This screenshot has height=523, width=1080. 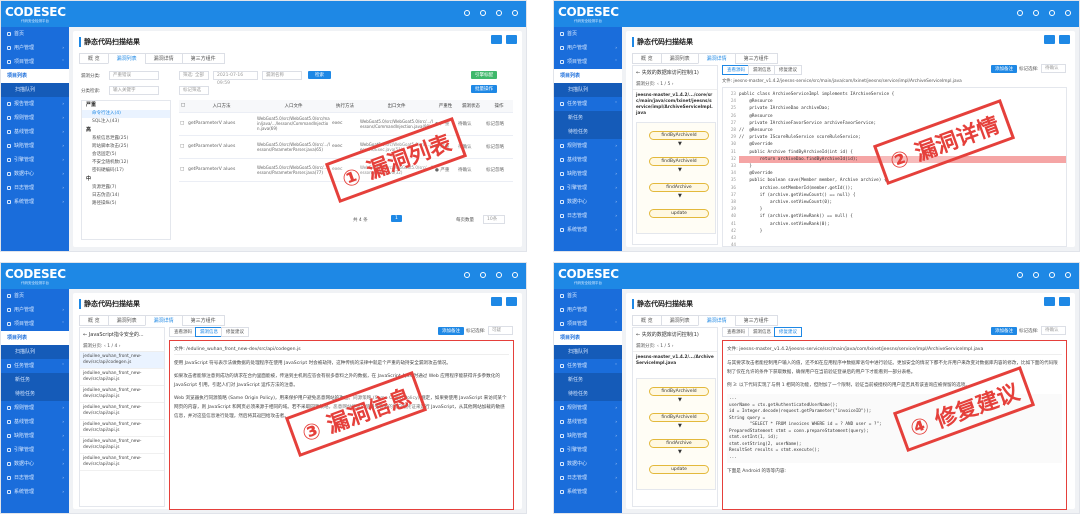 What do you see at coordinates (126, 163) in the screenshot?
I see `tree-item: 不安全随机数(12)` at bounding box center [126, 163].